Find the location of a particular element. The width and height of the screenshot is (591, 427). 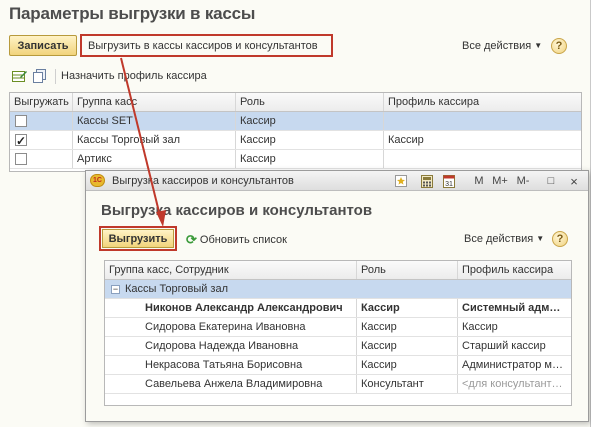

group-cell: Кассы SET is located at coordinates (154, 121).